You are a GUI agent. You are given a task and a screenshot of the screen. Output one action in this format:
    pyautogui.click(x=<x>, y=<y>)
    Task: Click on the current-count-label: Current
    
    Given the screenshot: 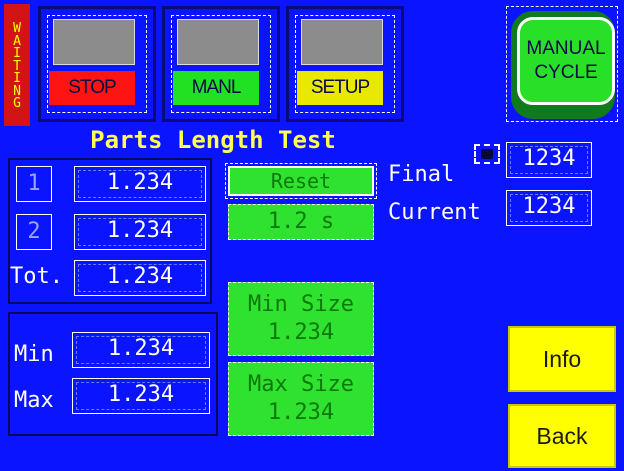 What is the action you would take?
    pyautogui.click(x=434, y=212)
    